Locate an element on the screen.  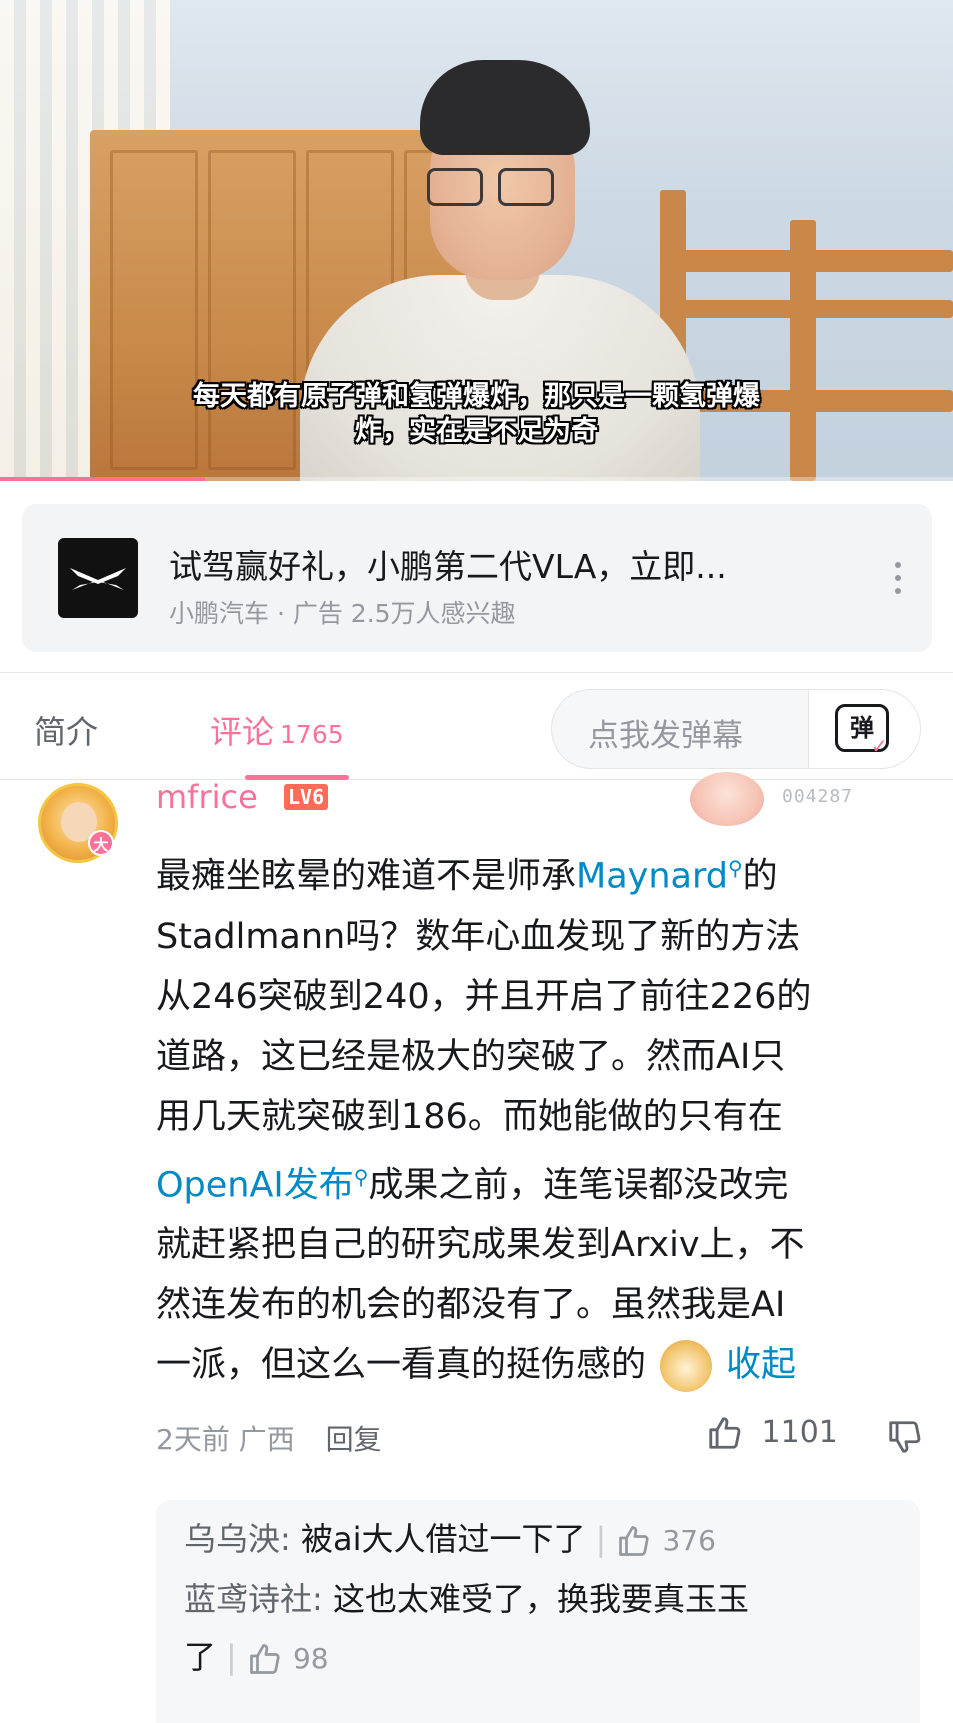
sub-reply: 蓝鸢诗社: 这也太难受了，换我要真玉玉 is located at coordinates (466, 1599).